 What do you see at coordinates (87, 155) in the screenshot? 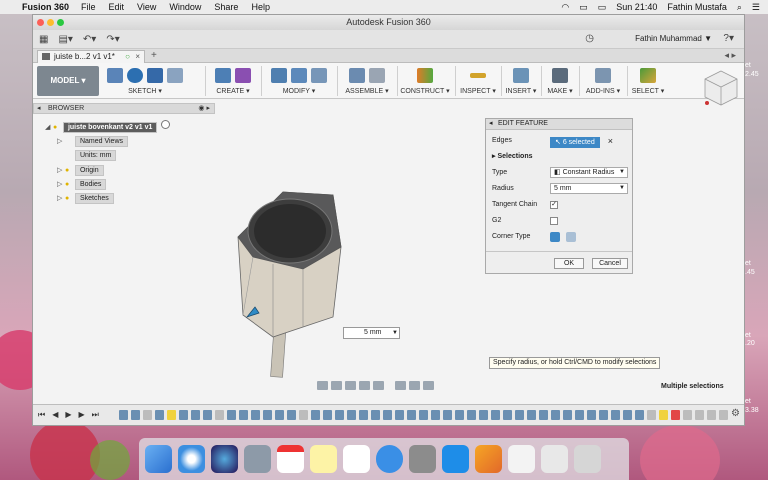
I see `browser-node-units: Units: mm` at bounding box center [87, 155].